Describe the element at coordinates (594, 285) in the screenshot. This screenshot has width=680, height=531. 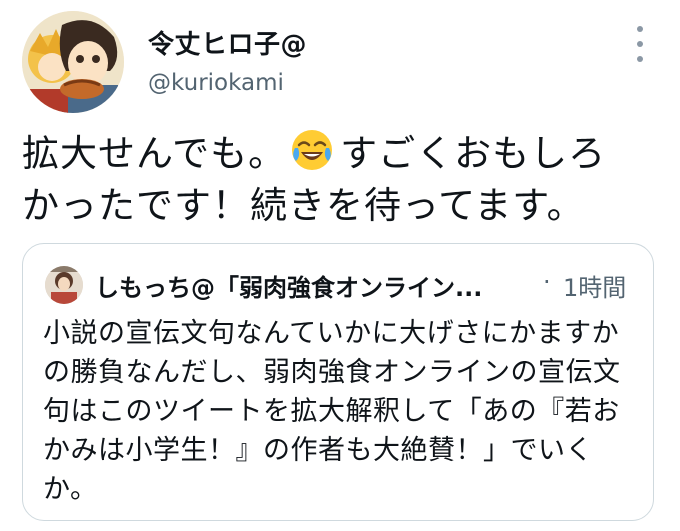
I see `quoted-timestamp: 1時間` at that location.